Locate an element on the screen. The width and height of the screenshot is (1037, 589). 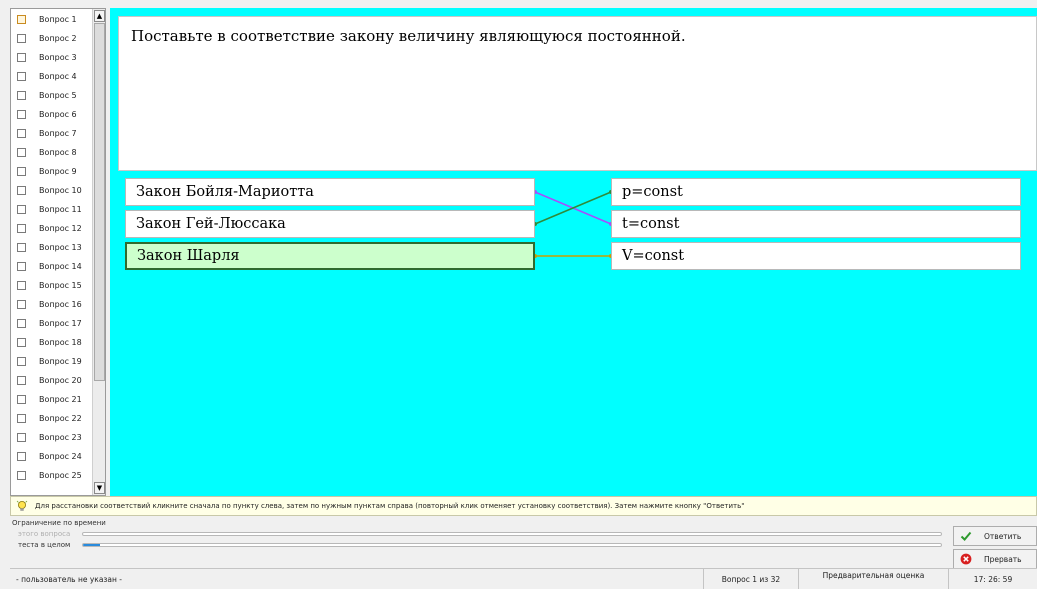
abort-button: Прервать is located at coordinates (995, 559).